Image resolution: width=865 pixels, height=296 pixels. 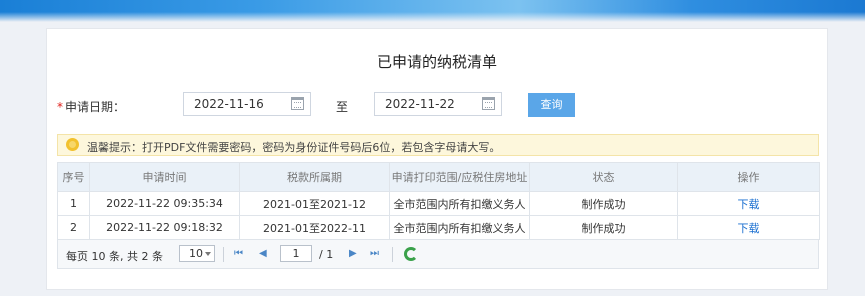 I want to click on top-banner, so click(x=432, y=11).